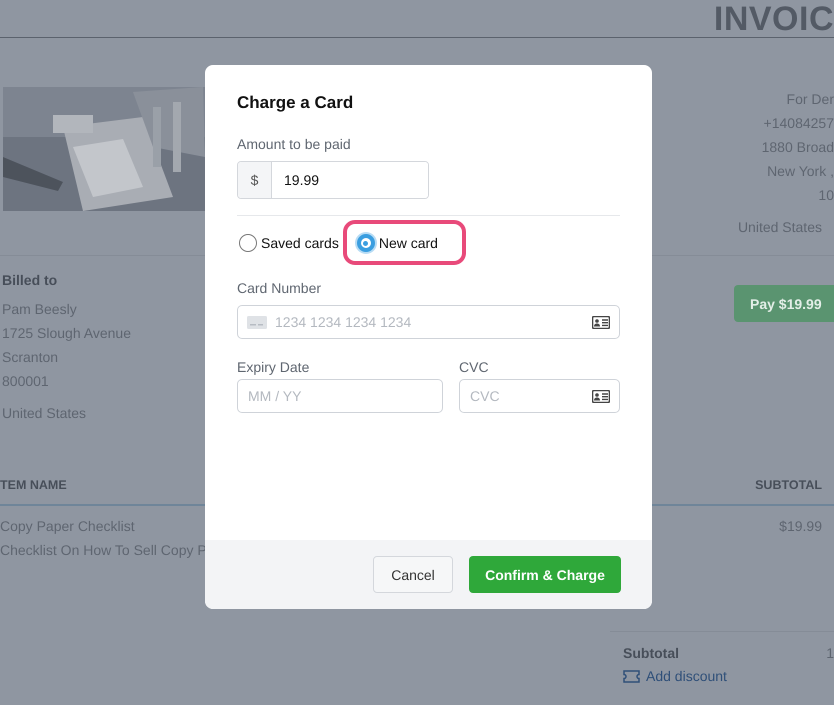 The height and width of the screenshot is (705, 834). What do you see at coordinates (774, 19) in the screenshot?
I see `invoice-title: INVOIC` at bounding box center [774, 19].